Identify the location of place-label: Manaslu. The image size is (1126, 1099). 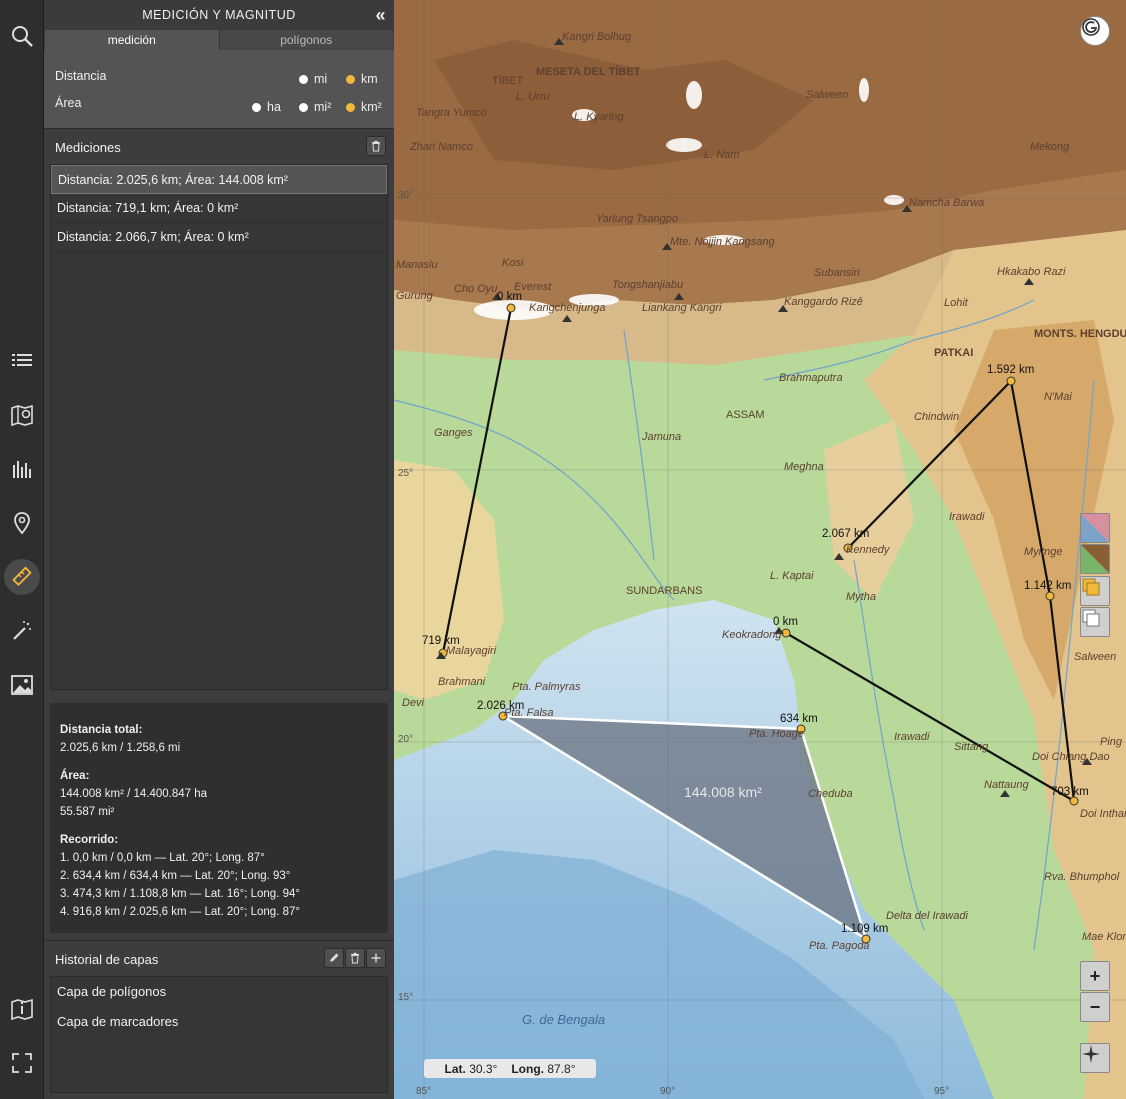
(417, 265).